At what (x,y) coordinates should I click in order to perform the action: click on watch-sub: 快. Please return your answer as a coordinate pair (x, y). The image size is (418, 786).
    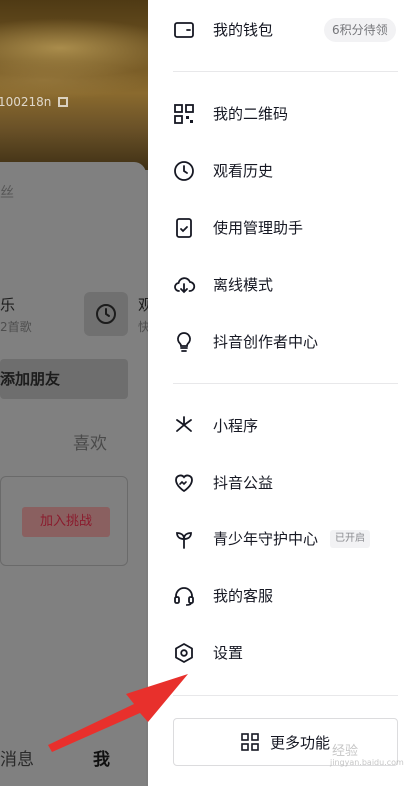
    Looking at the image, I should click on (143, 327).